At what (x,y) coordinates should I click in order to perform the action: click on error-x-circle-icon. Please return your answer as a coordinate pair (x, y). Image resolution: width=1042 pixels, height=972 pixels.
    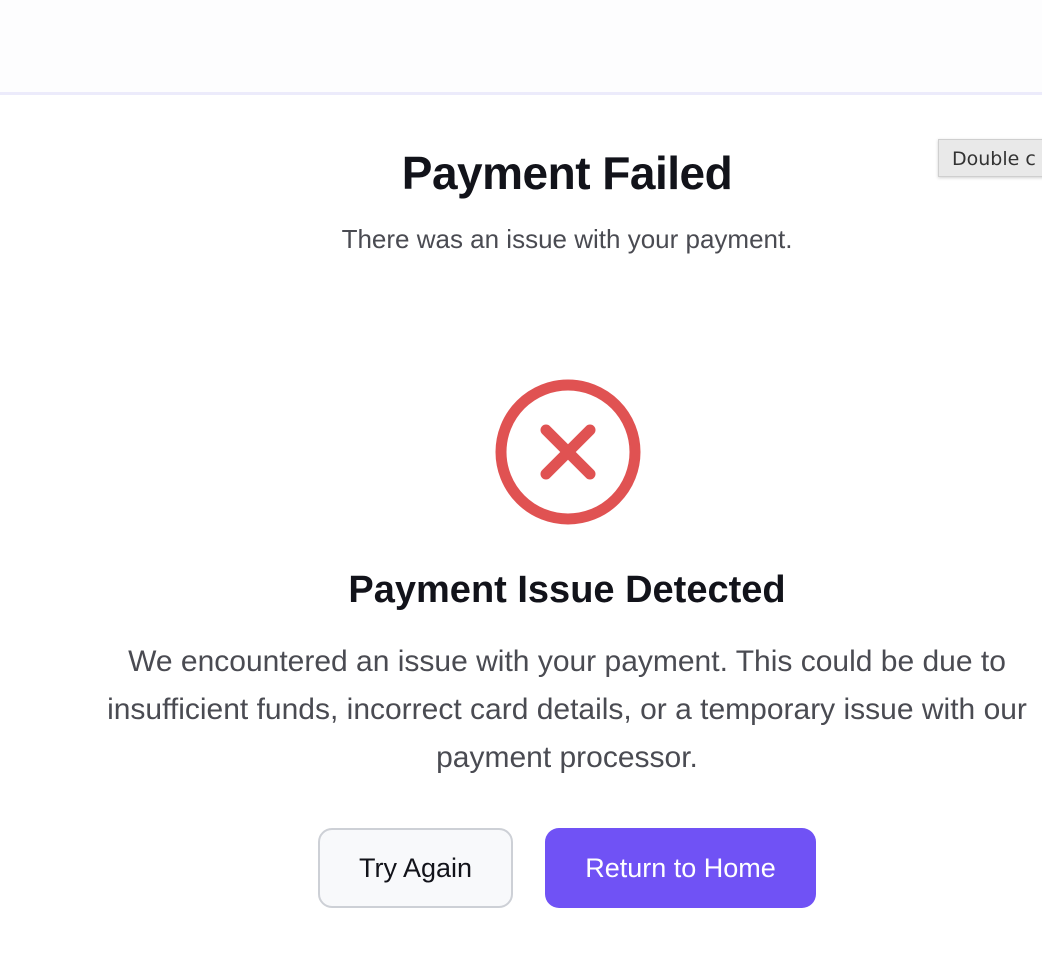
    Looking at the image, I should click on (568, 452).